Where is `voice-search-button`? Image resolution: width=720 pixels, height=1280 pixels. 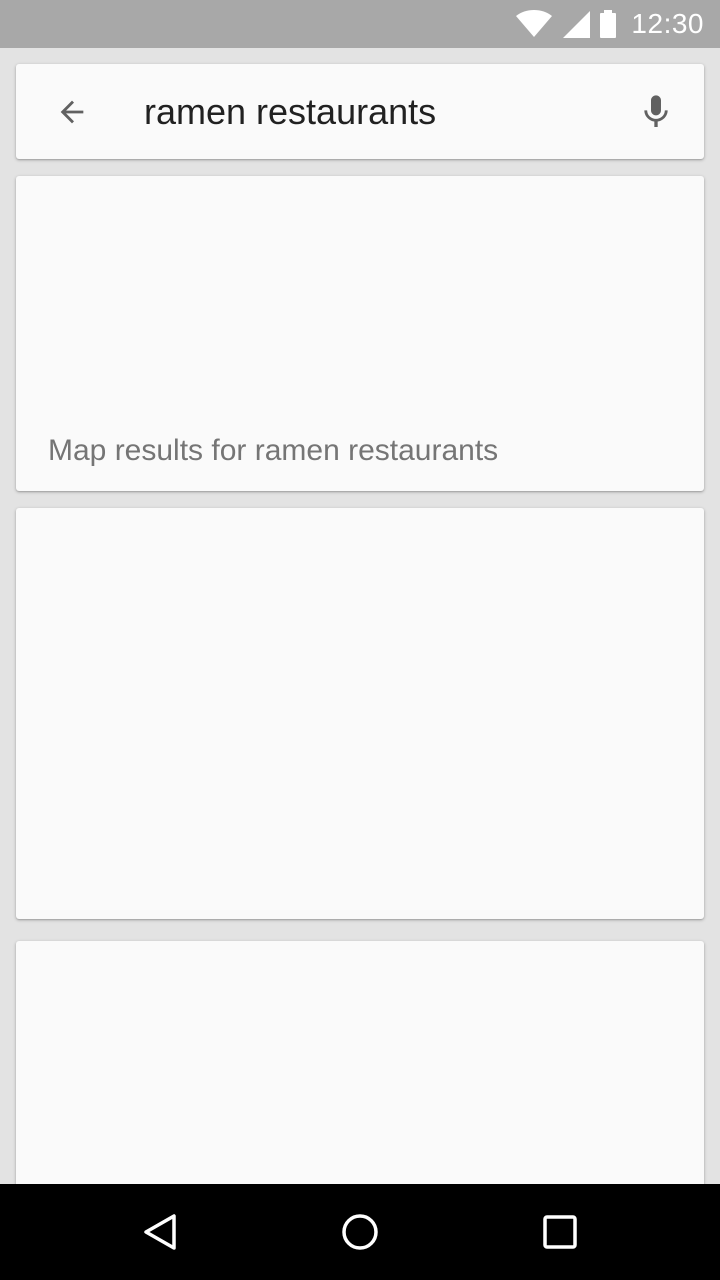 voice-search-button is located at coordinates (656, 112).